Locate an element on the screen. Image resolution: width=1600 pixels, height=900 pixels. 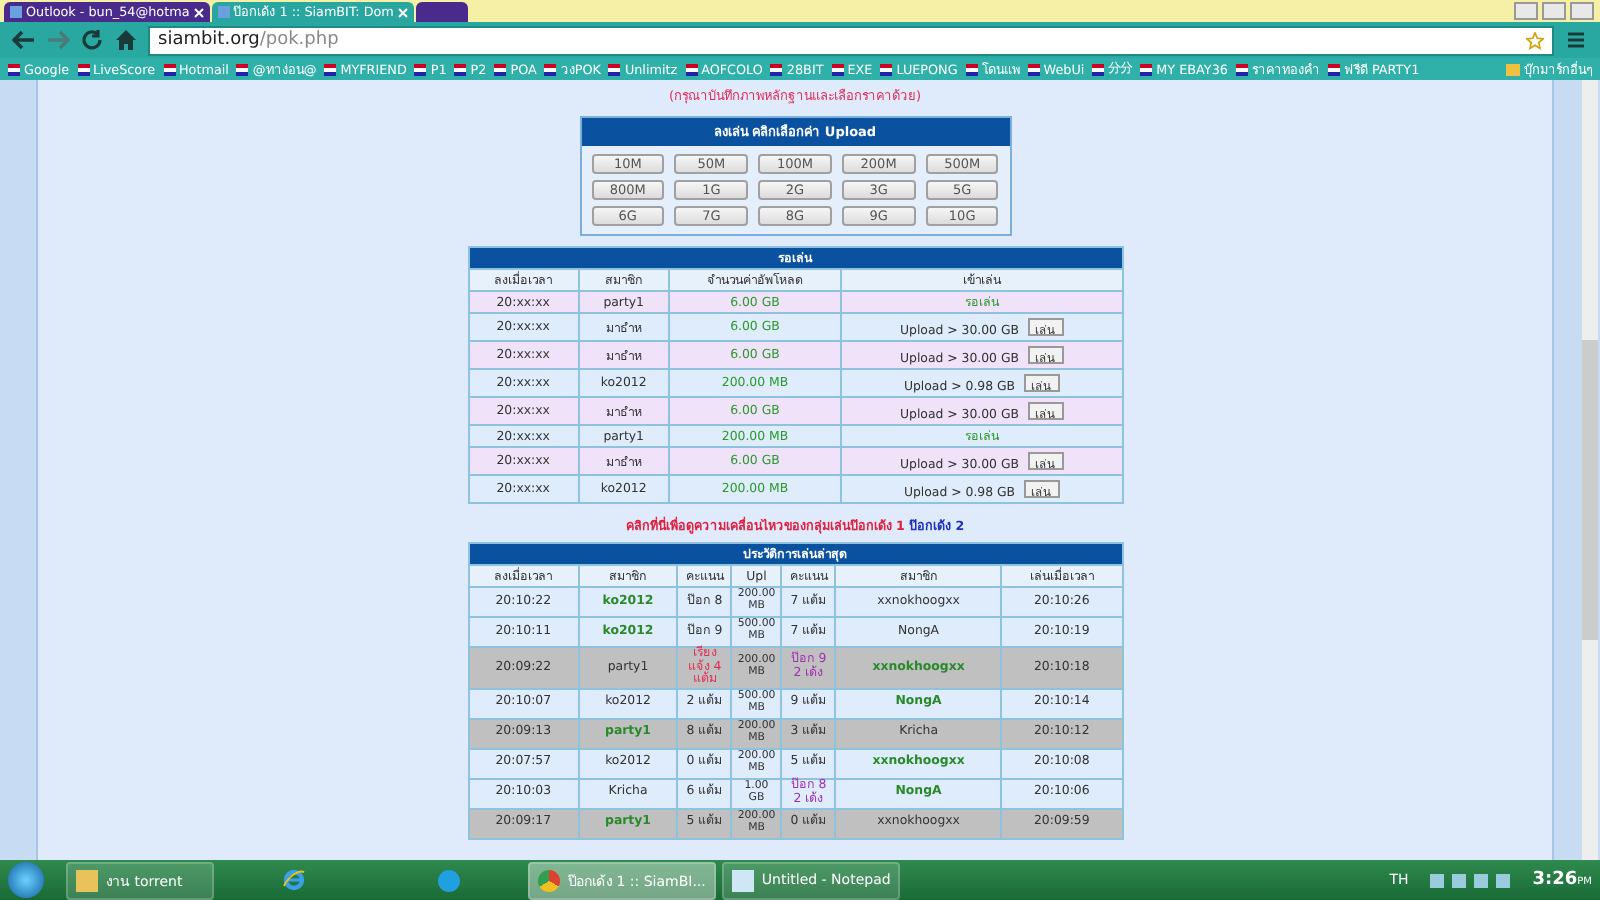
reload-icon is located at coordinates (92, 40).